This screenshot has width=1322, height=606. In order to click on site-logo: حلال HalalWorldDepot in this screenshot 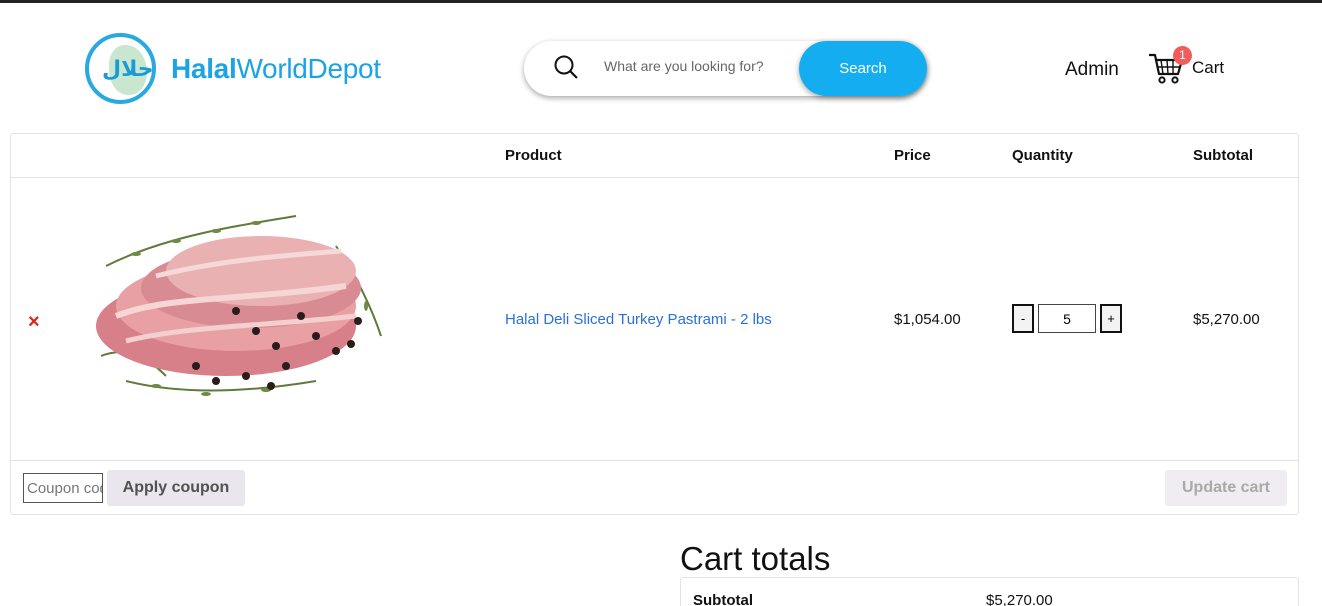, I will do `click(233, 68)`.